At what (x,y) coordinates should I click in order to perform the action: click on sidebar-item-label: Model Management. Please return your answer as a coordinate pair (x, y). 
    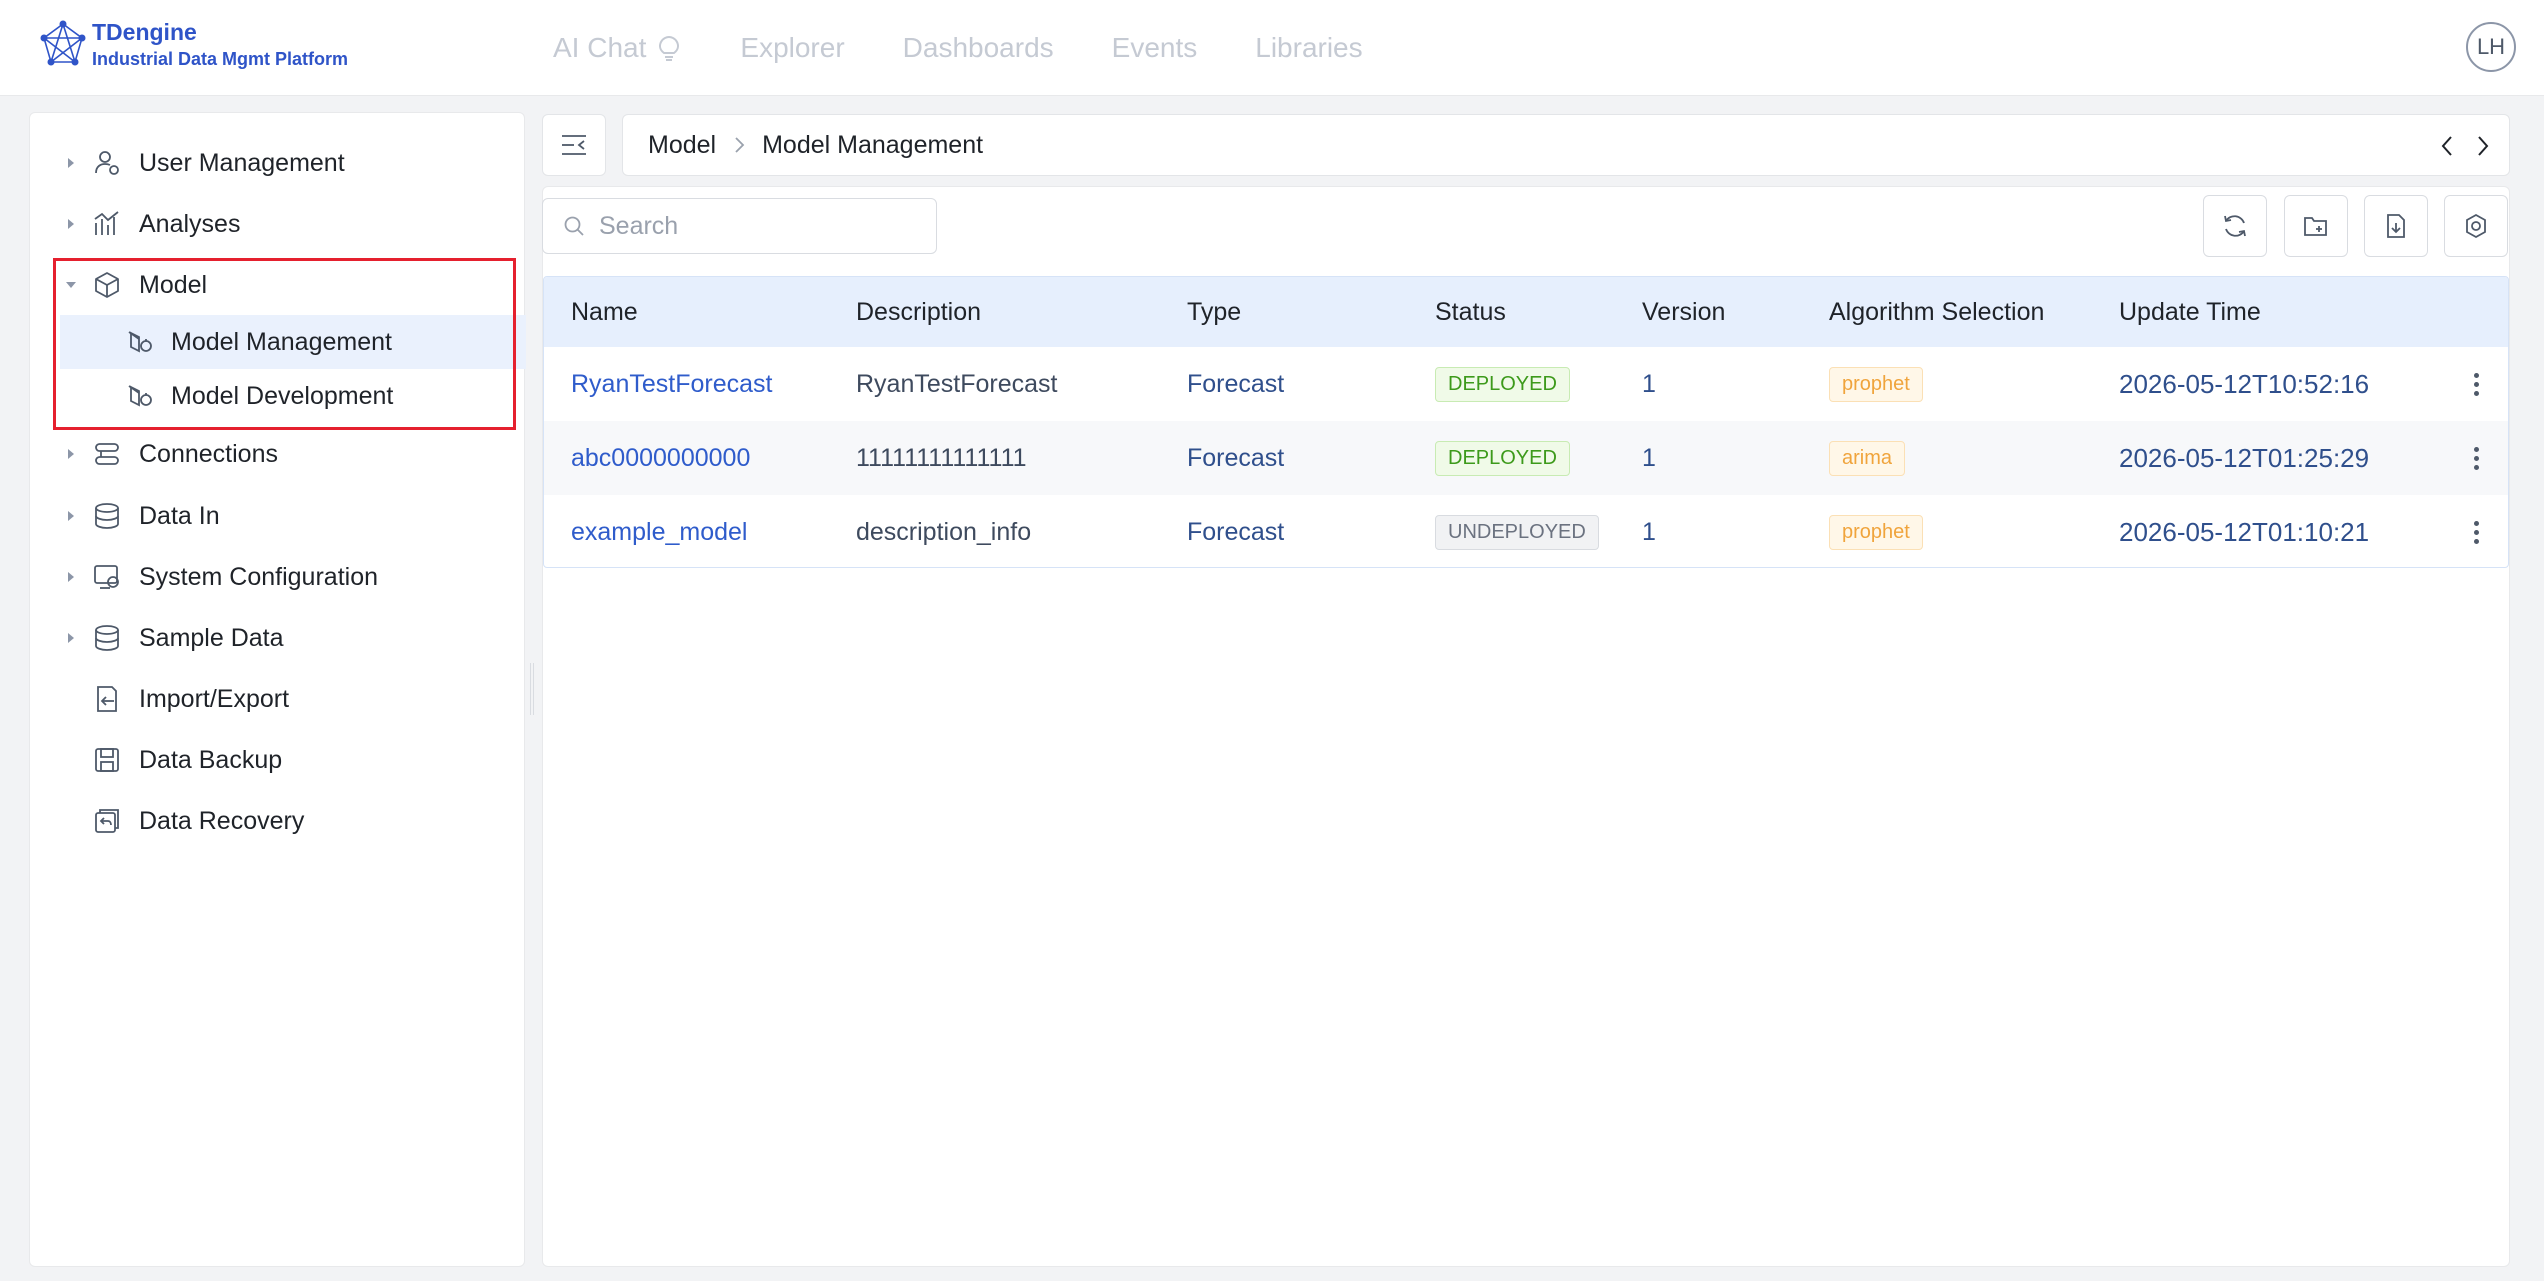
    Looking at the image, I should click on (281, 341).